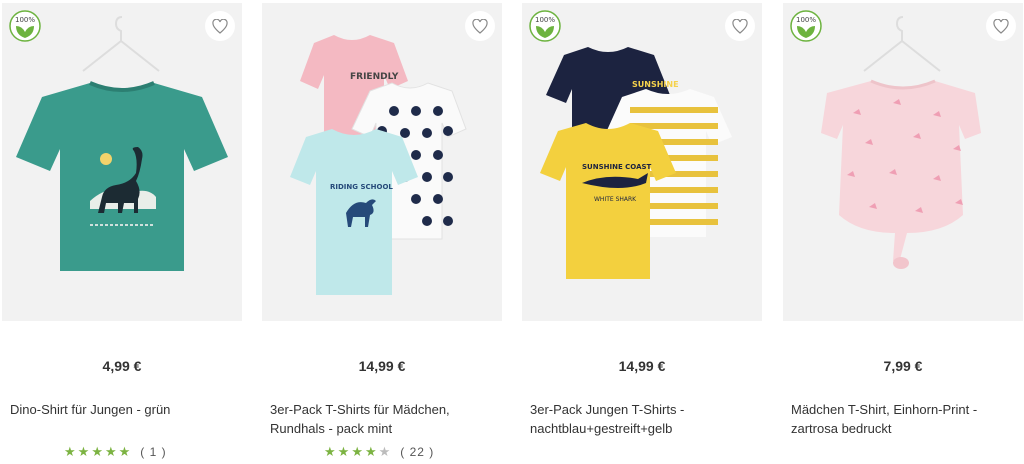 The width and height of the screenshot is (1024, 464). I want to click on product-price: 7,99 €, so click(903, 366).